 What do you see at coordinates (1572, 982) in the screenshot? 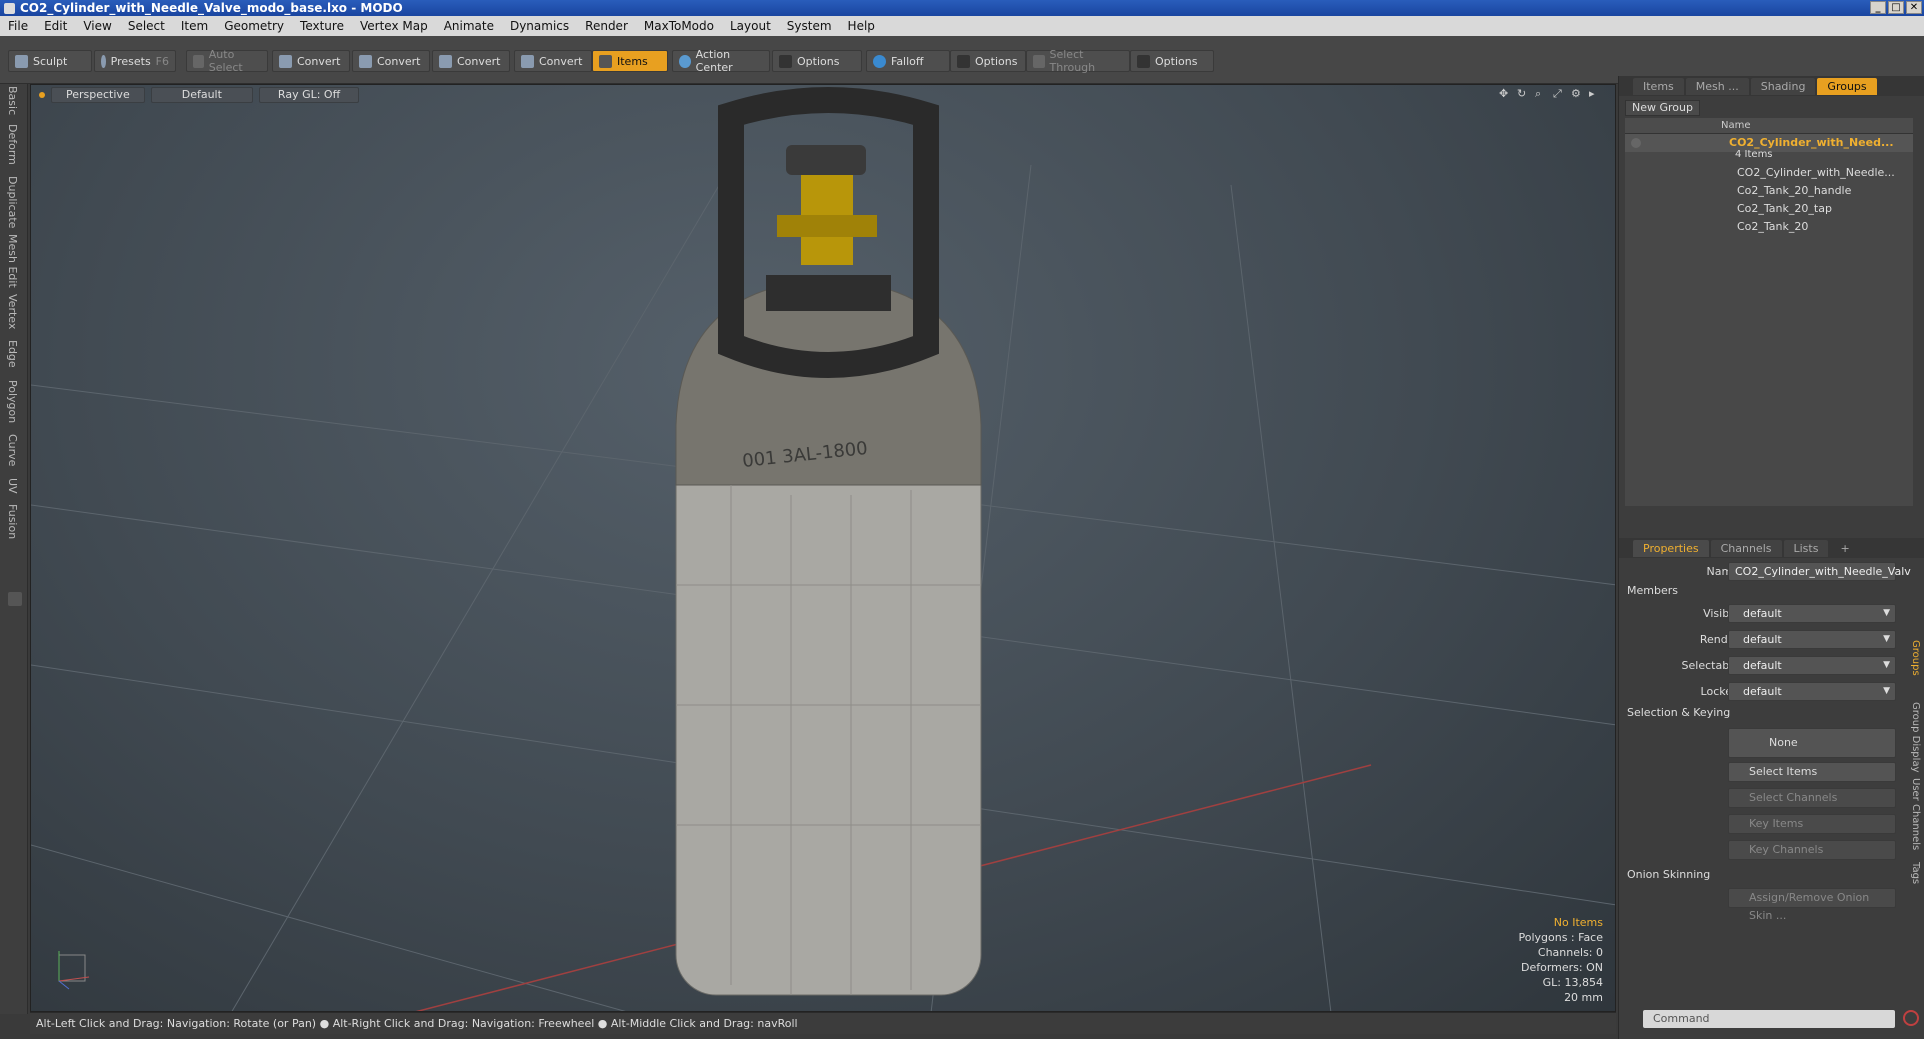
I see `gl-info: GL: 13,854` at bounding box center [1572, 982].